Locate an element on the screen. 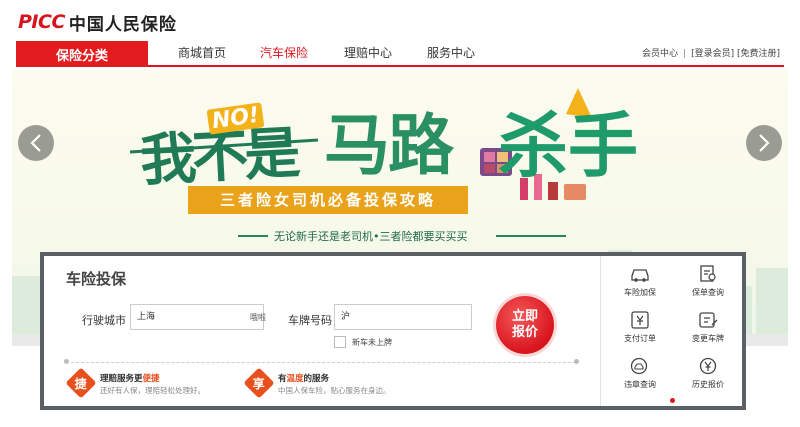  banner-prev-button is located at coordinates (36, 143).